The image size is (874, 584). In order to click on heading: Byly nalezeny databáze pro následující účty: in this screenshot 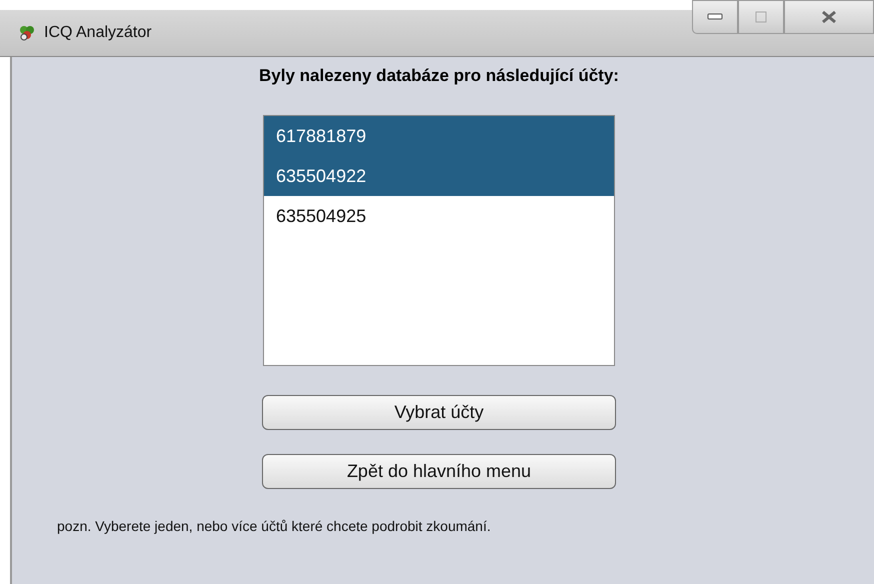, I will do `click(439, 76)`.